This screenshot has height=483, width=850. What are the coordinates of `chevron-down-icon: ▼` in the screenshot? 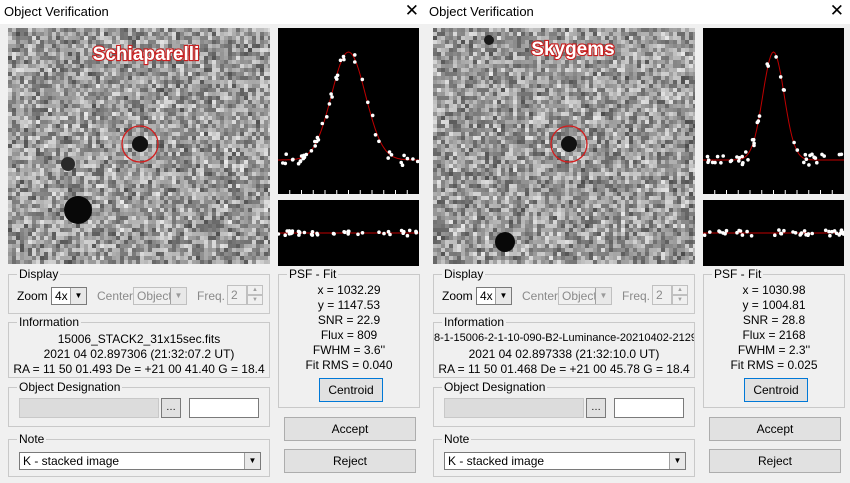 It's located at (178, 296).